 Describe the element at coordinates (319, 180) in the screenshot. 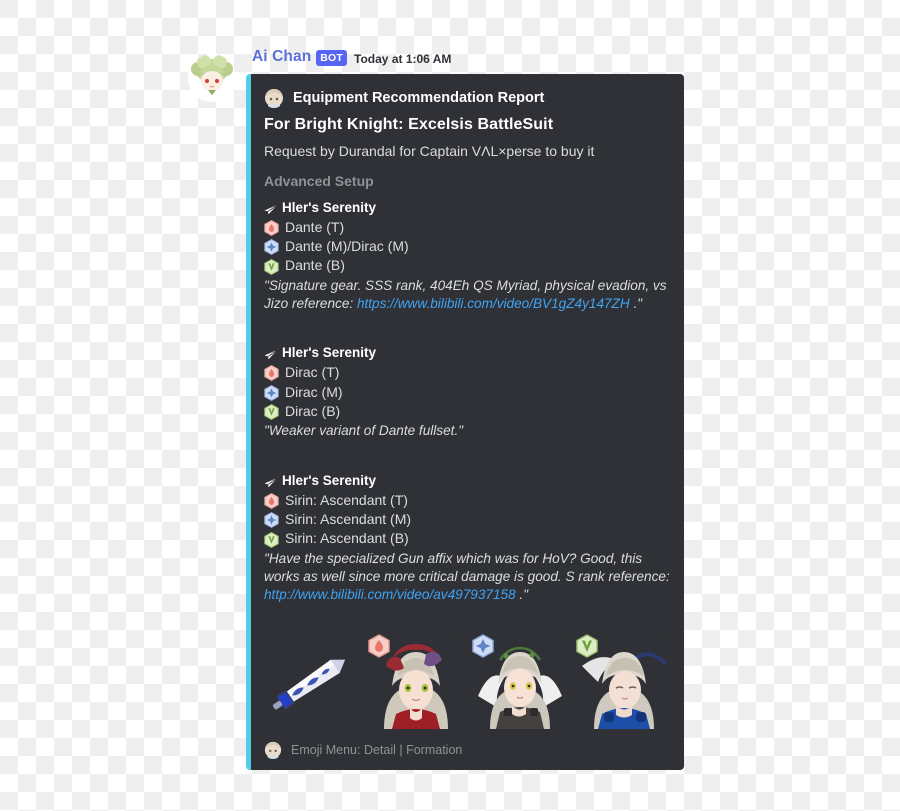

I see `embed-section-heading: Advanced Setup` at that location.